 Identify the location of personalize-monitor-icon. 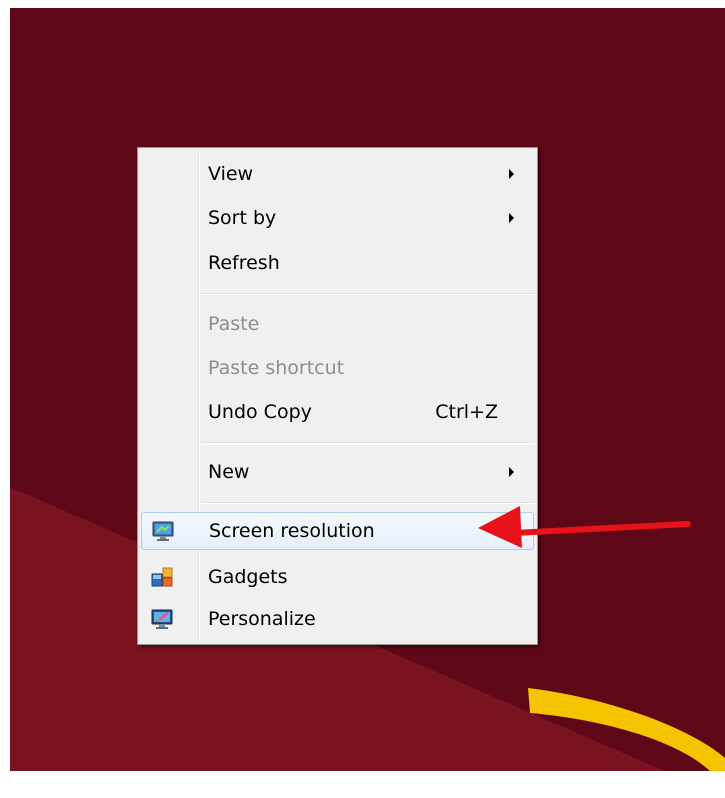
(162, 619).